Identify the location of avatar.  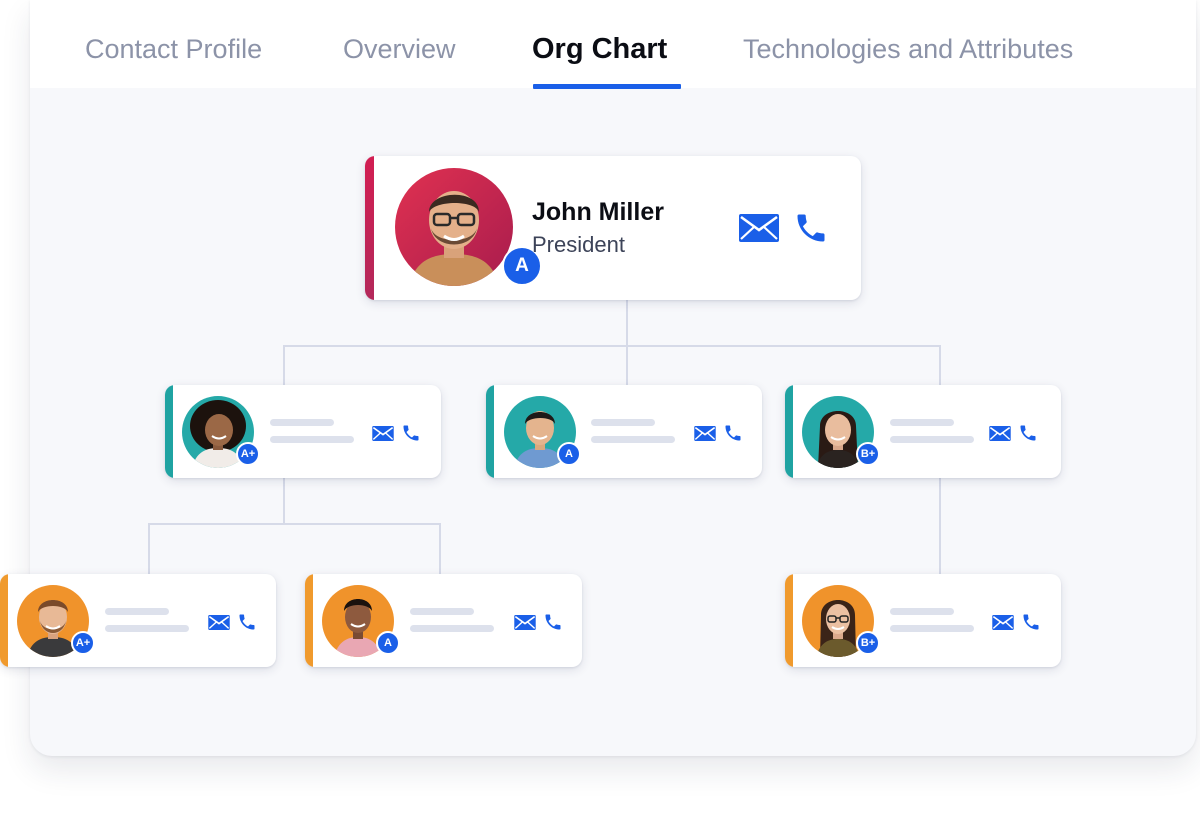
(454, 227).